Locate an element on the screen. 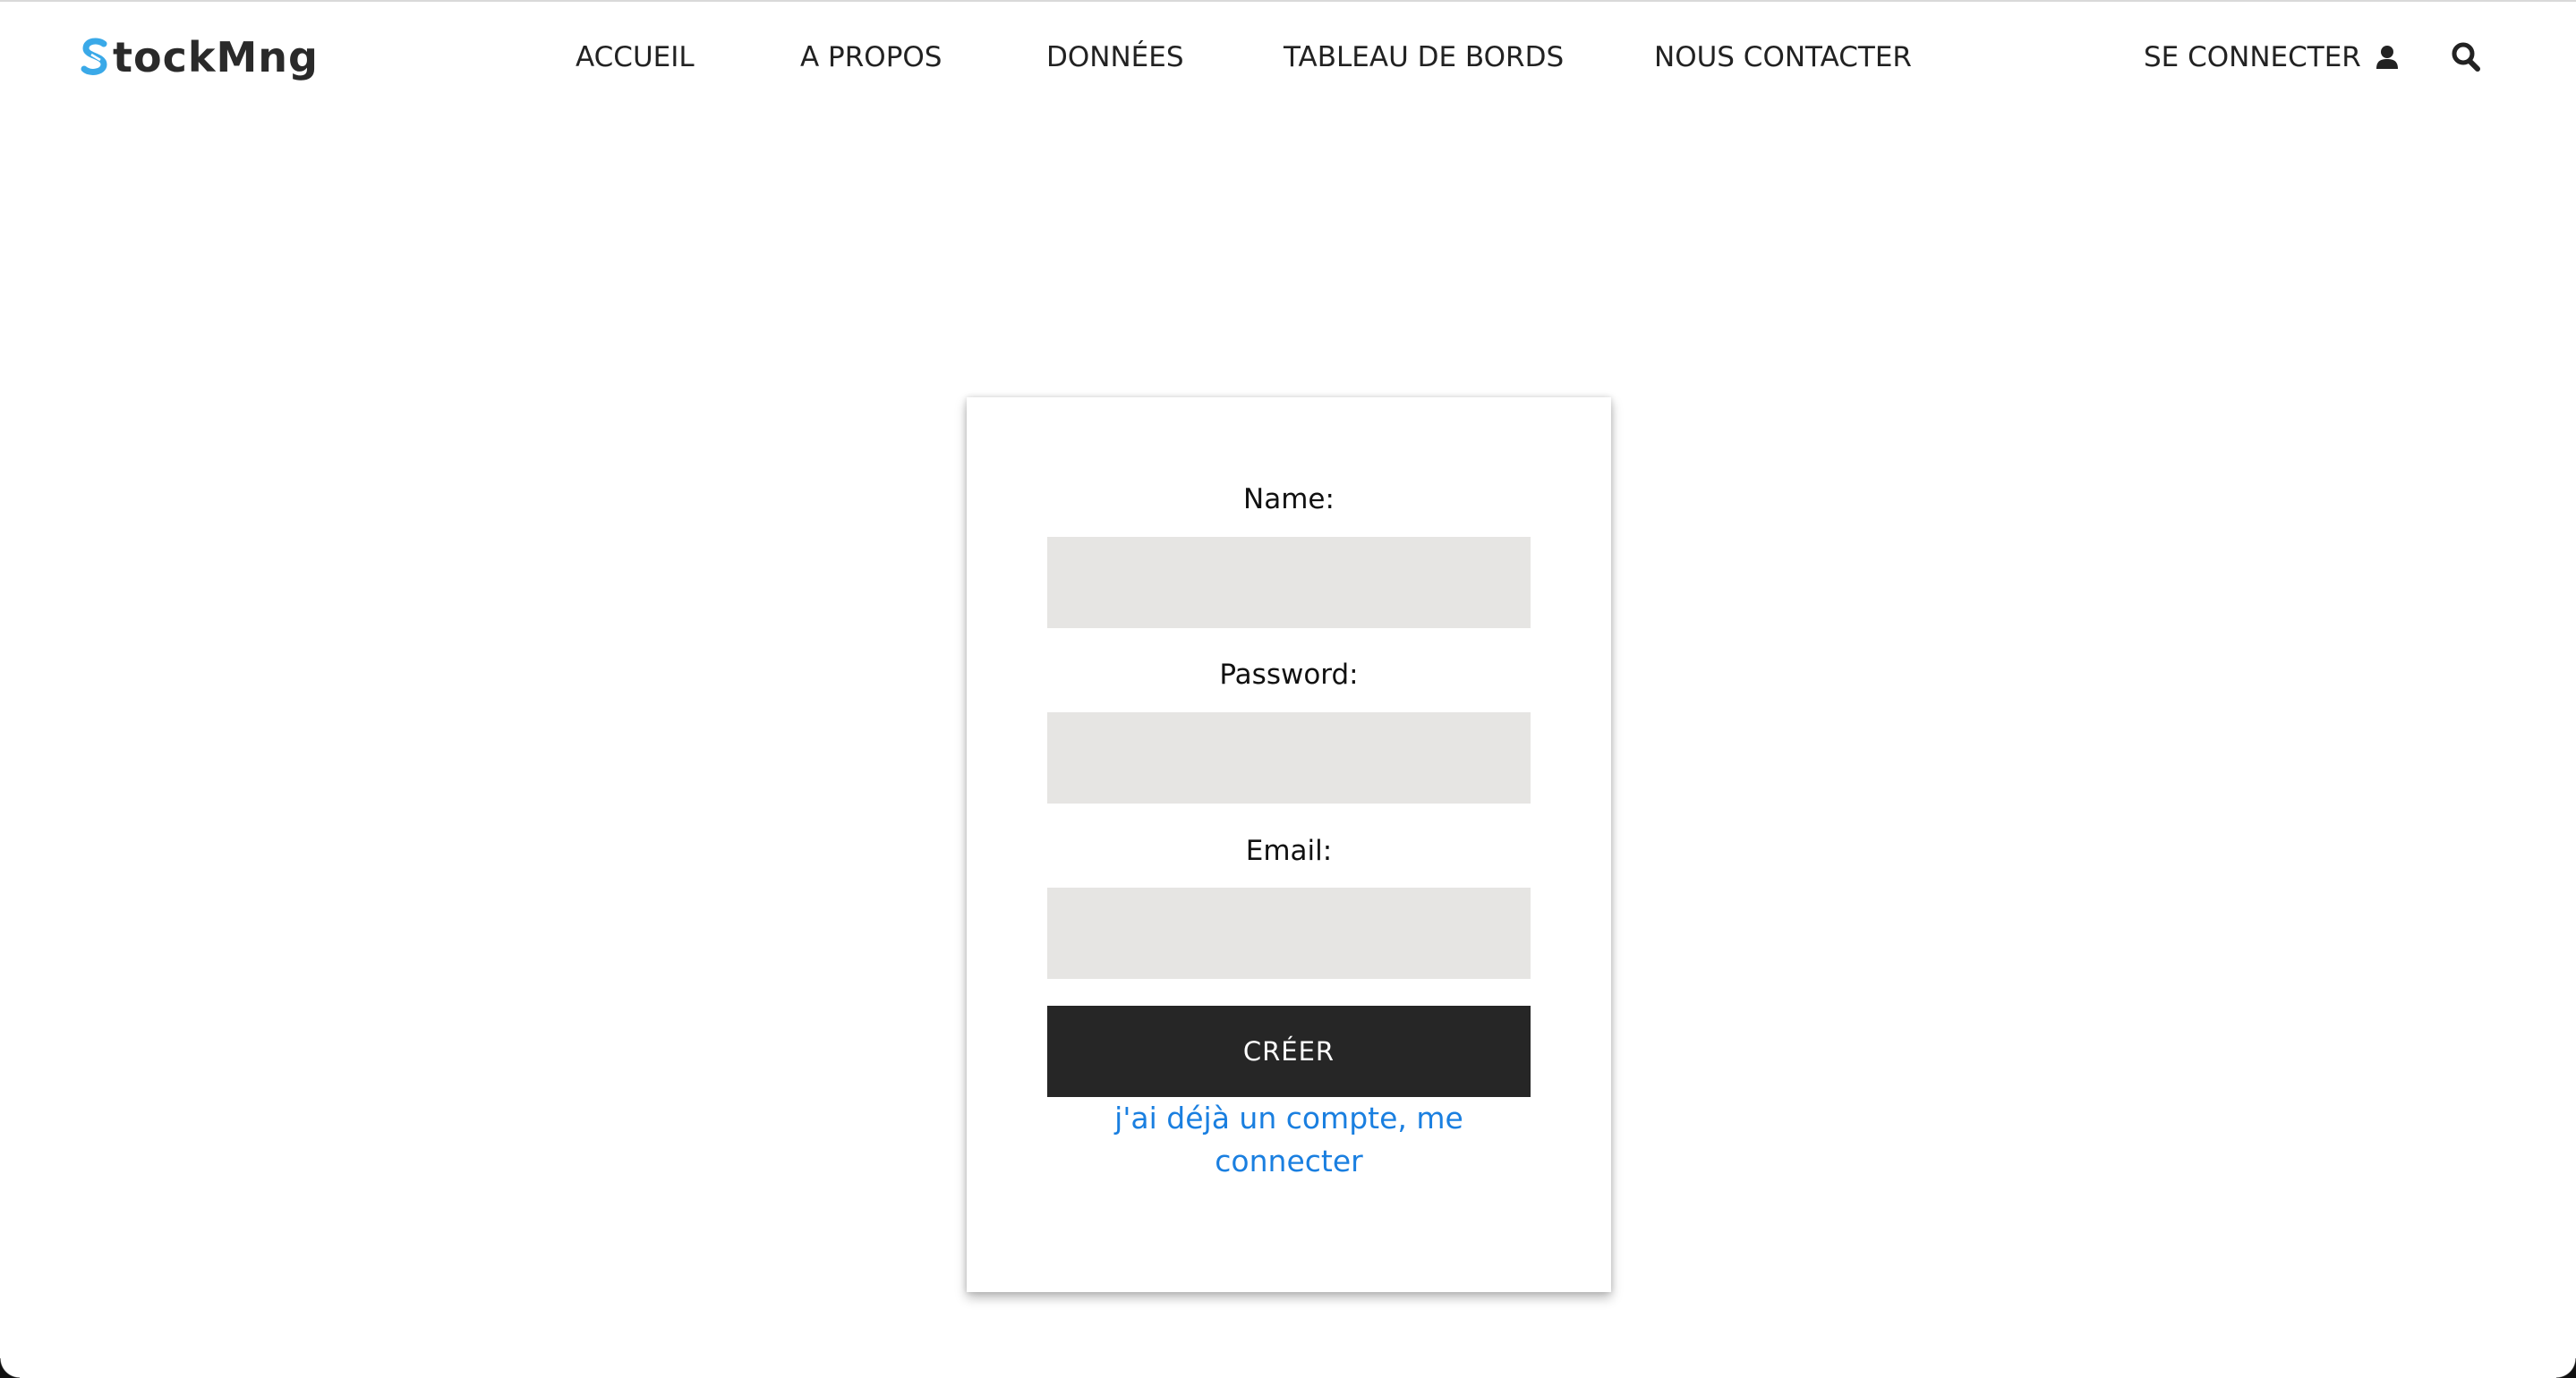 The image size is (2576, 1378). search-icon is located at coordinates (2466, 57).